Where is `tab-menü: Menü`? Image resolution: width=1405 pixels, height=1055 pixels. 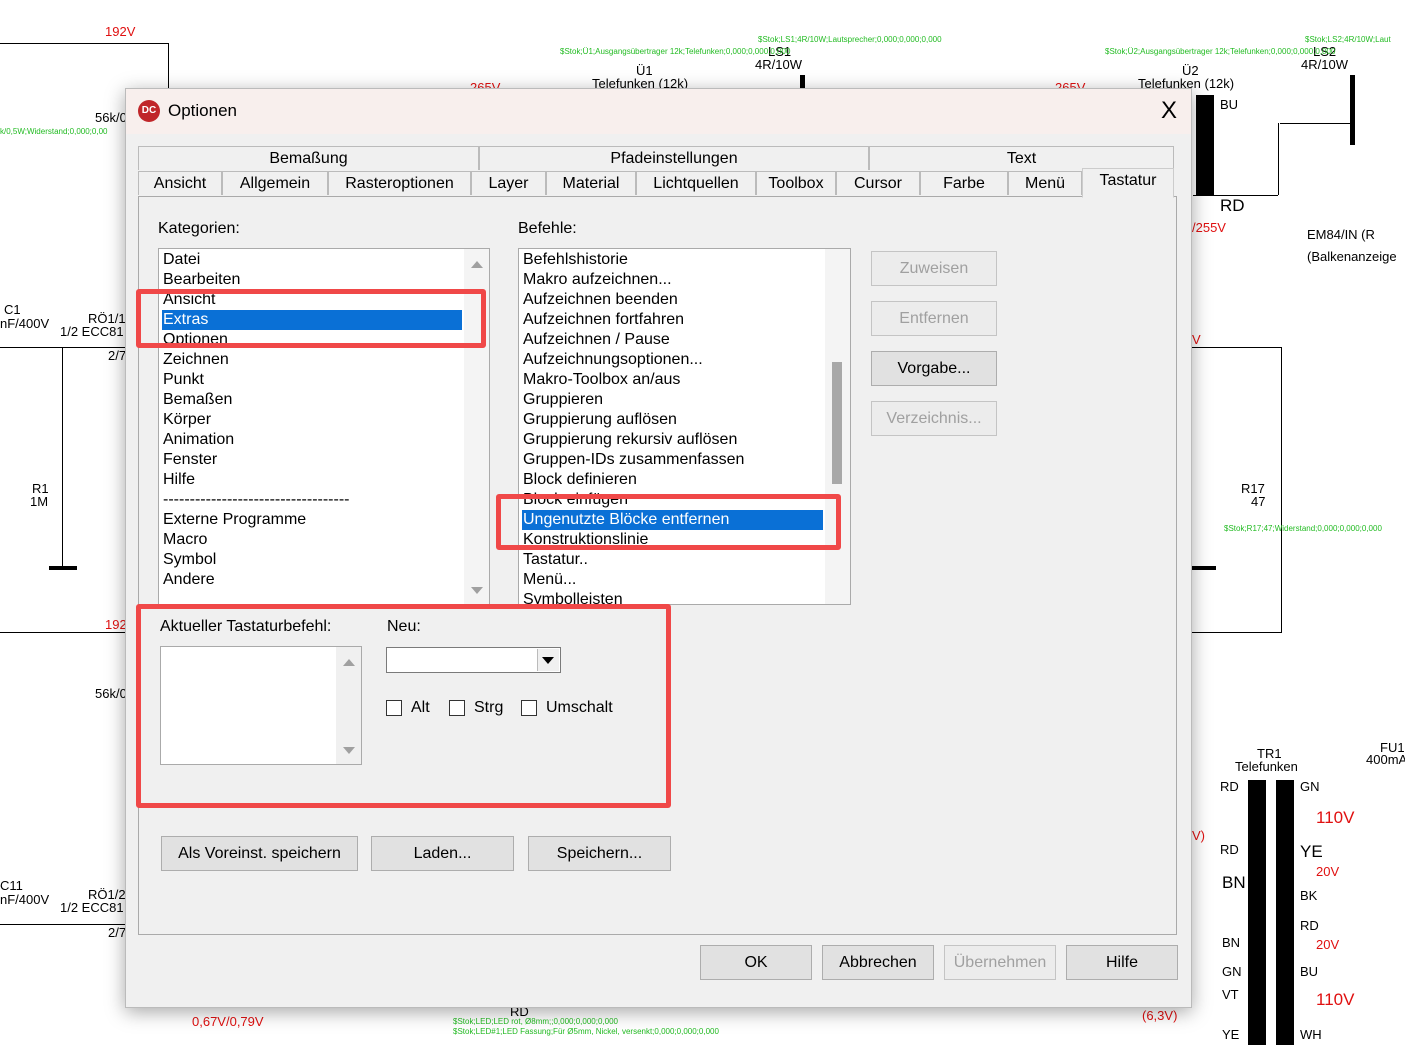
tab-menü: Menü is located at coordinates (1045, 183).